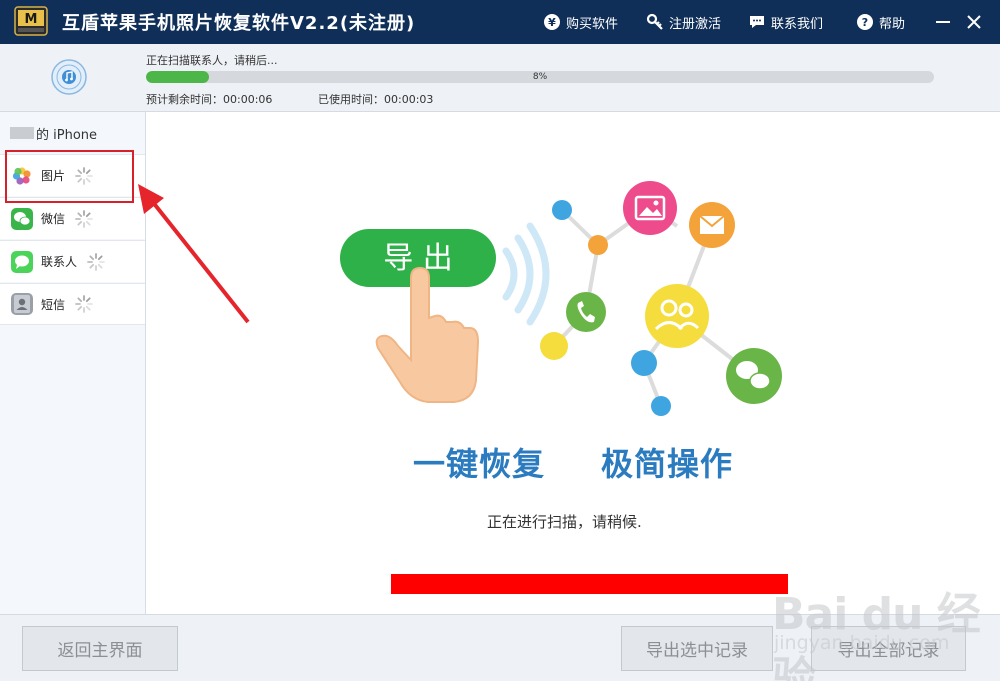 The height and width of the screenshot is (681, 1000). I want to click on back-to-home-button: 返回主界面, so click(100, 648).